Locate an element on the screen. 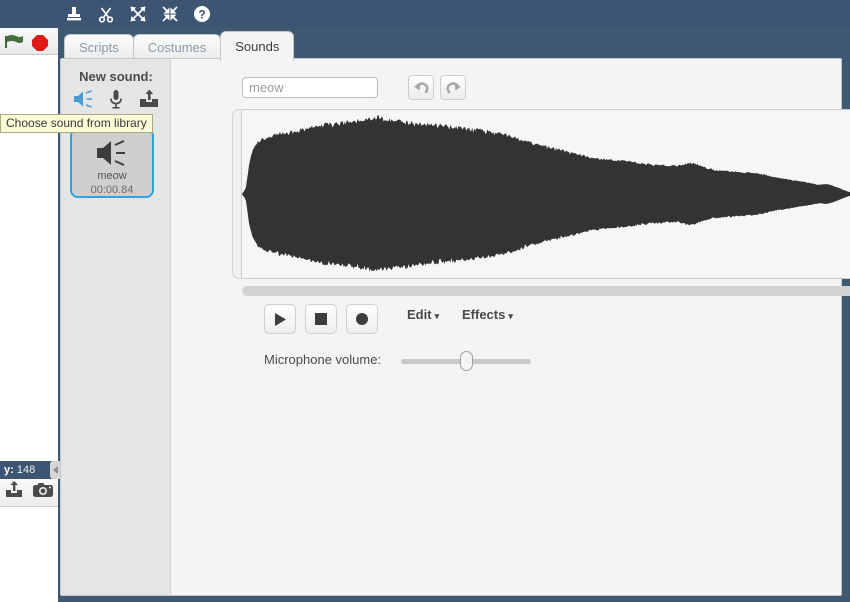  play-button is located at coordinates (280, 319).